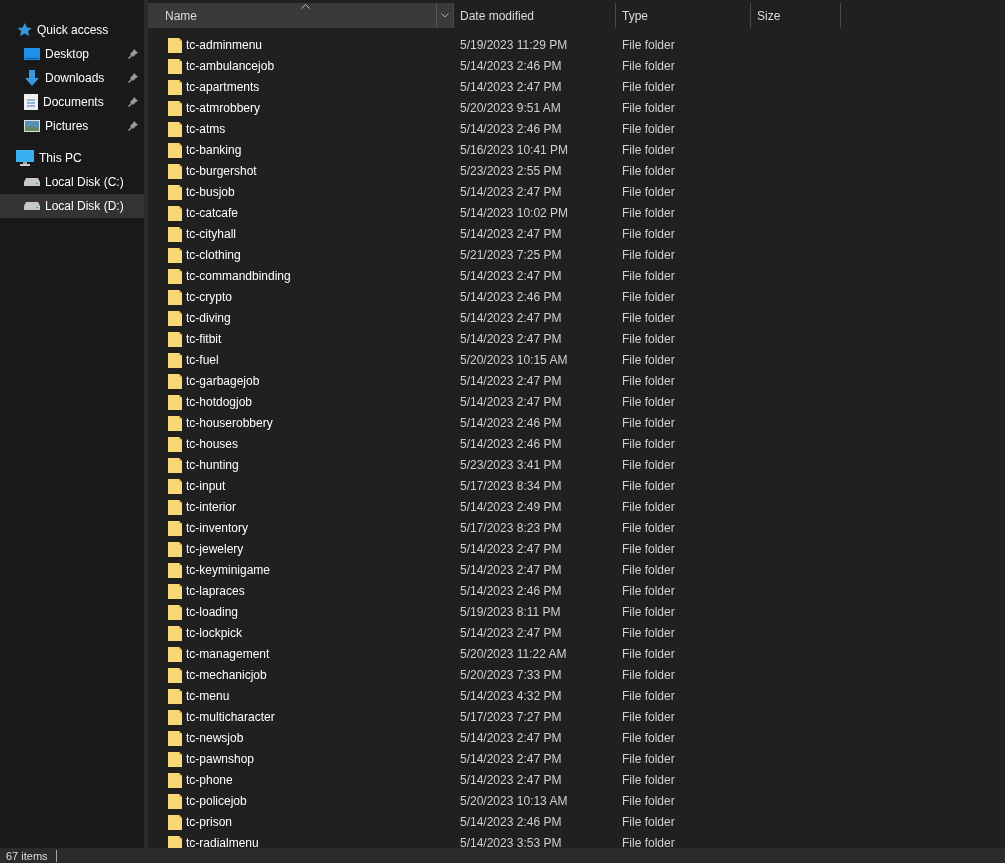  What do you see at coordinates (511, 527) in the screenshot?
I see `date-cell: 5/17/2023 8:23 PM` at bounding box center [511, 527].